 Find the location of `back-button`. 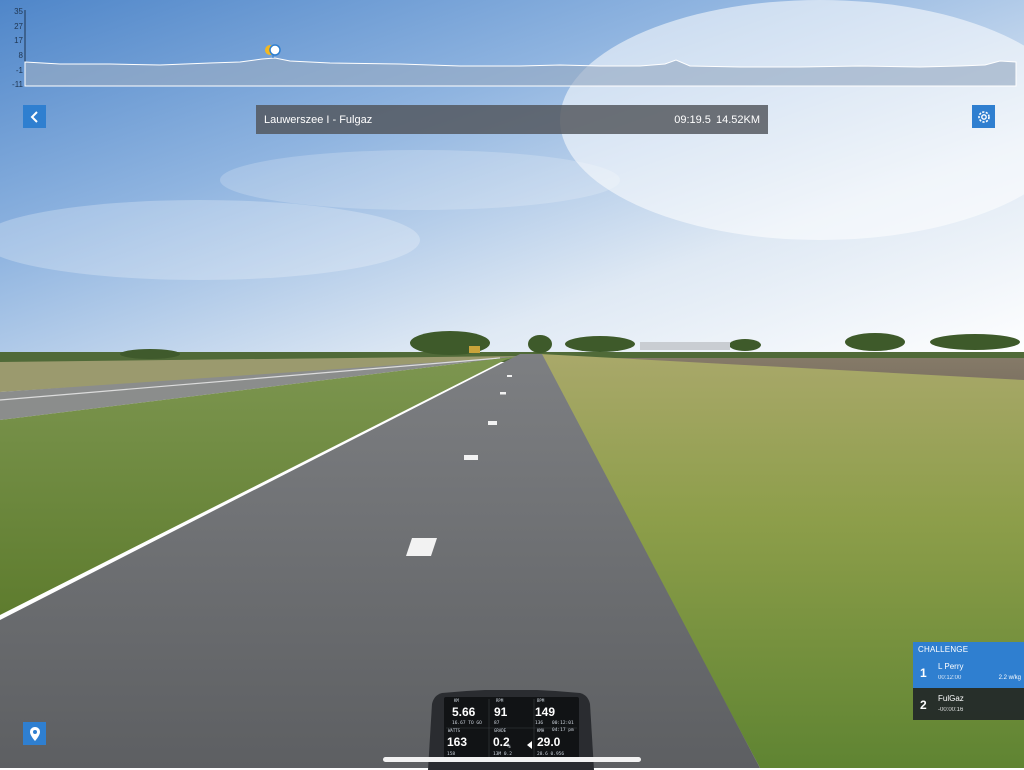

back-button is located at coordinates (34, 116).